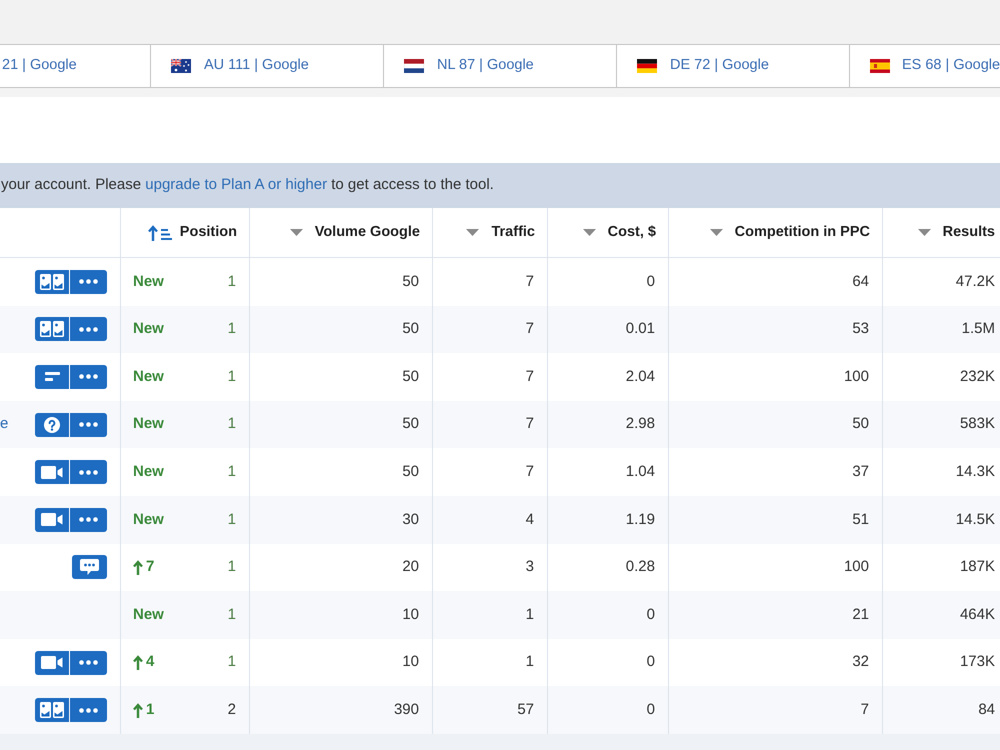 The width and height of the screenshot is (1000, 750). I want to click on column-header: Volume Google, so click(341, 232).